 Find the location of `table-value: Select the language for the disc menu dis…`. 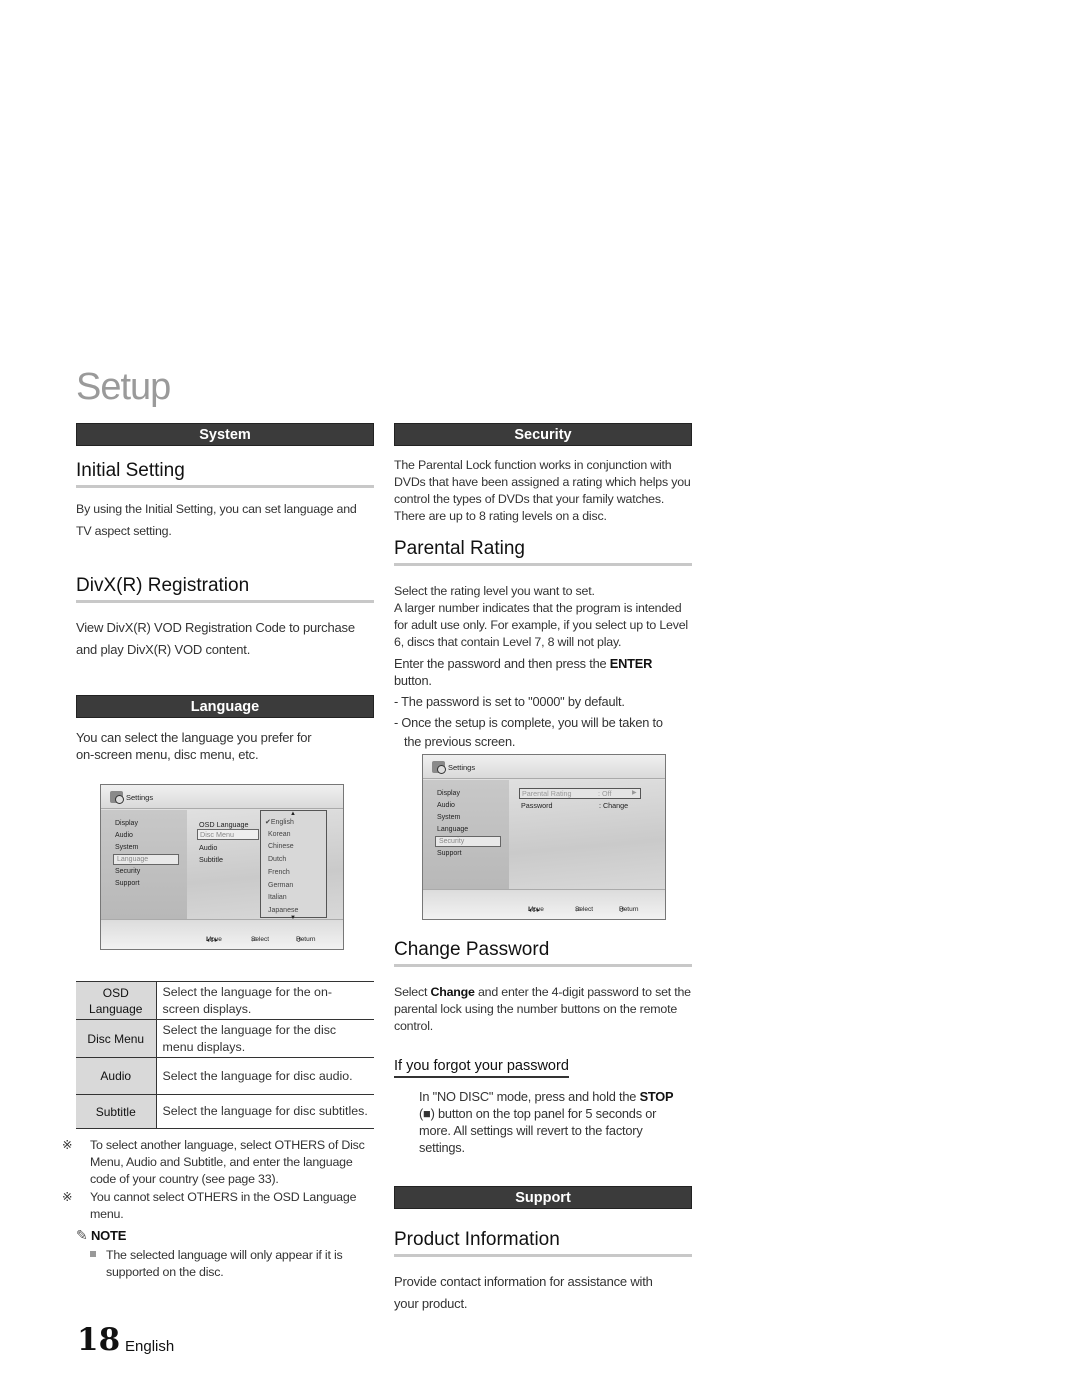

table-value: Select the language for the disc menu dis… is located at coordinates (265, 1038).